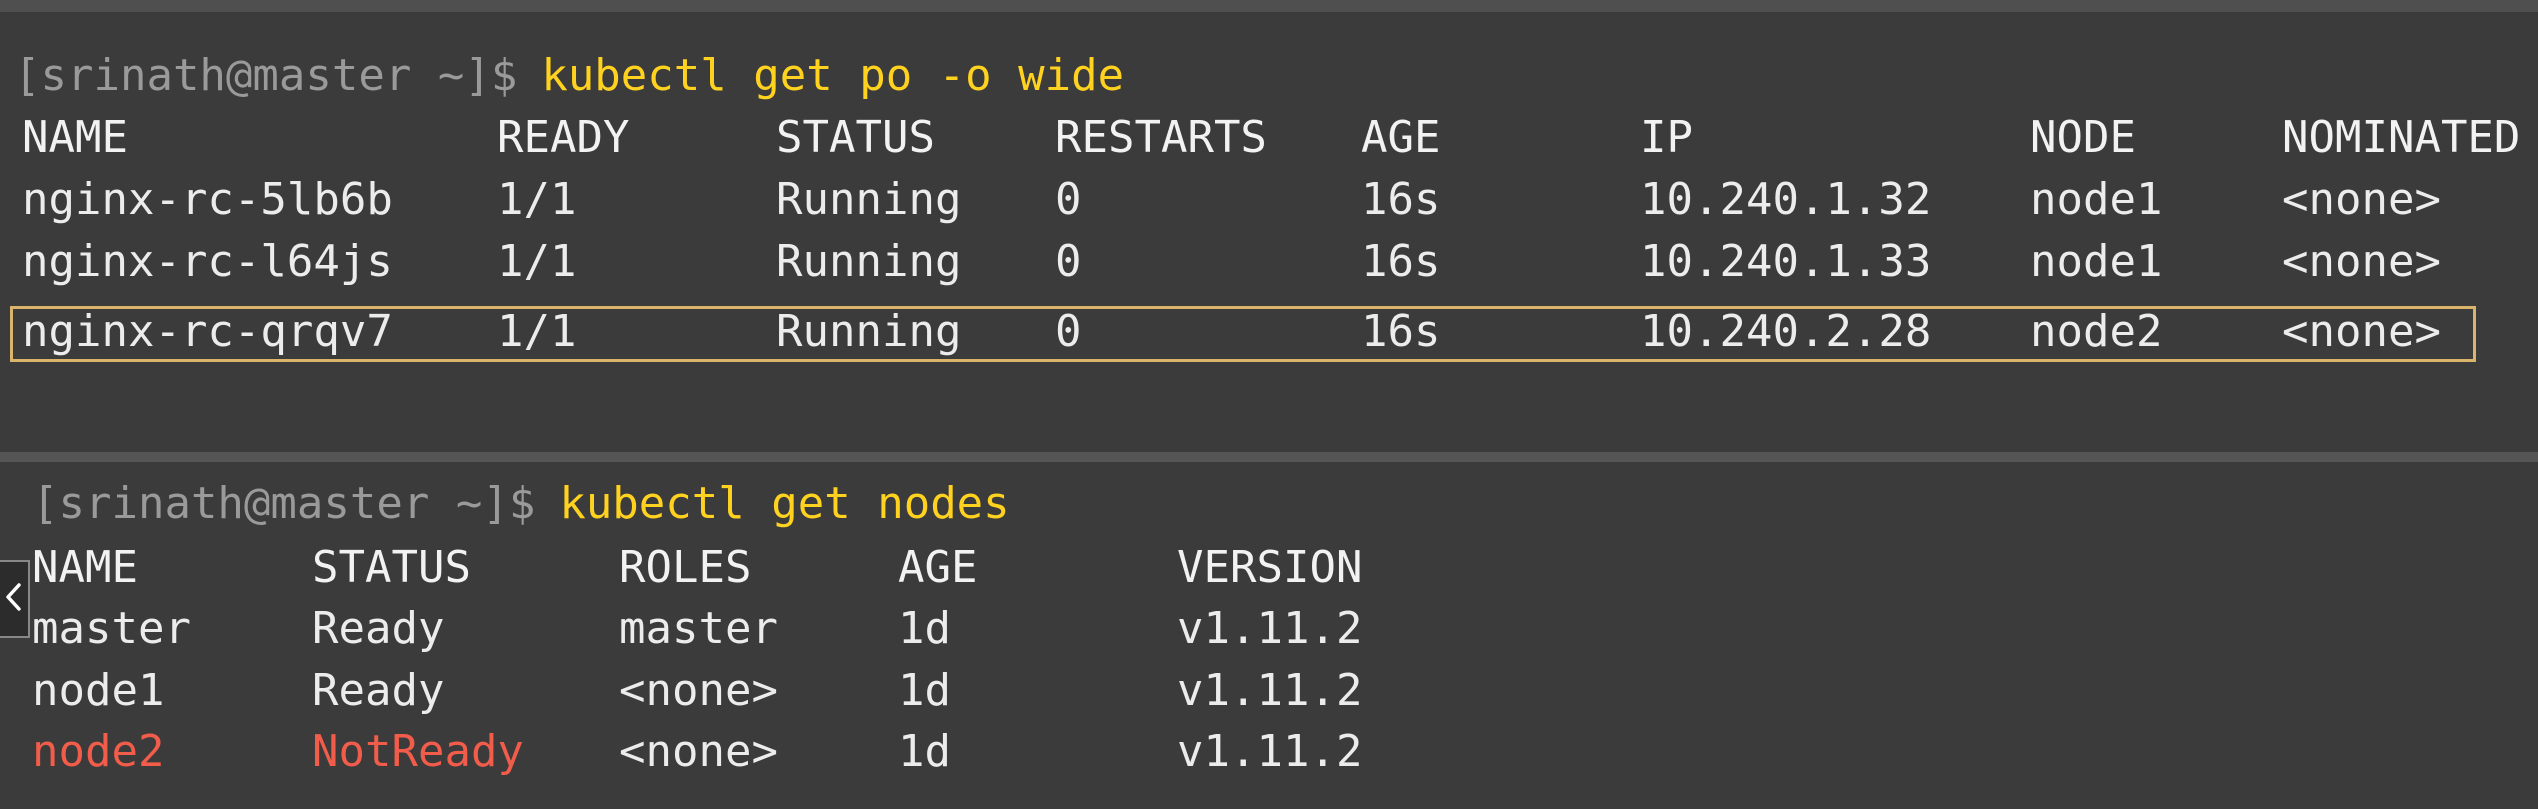  What do you see at coordinates (2096, 331) in the screenshot?
I see `pod-node: node2` at bounding box center [2096, 331].